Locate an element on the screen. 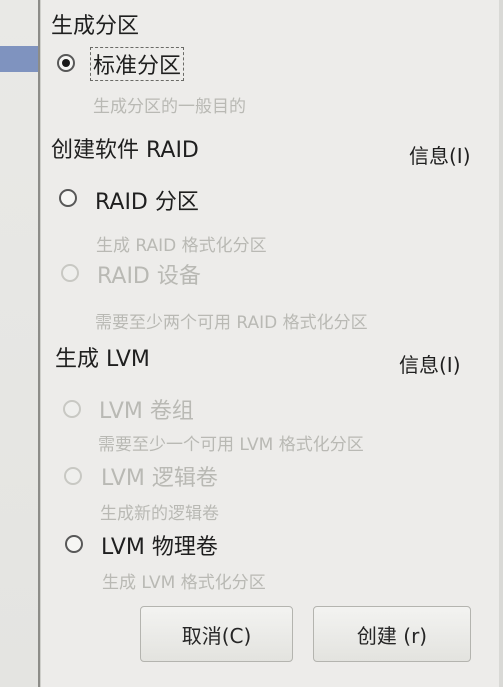  section-generate-partition: 生成分区 is located at coordinates (95, 26).